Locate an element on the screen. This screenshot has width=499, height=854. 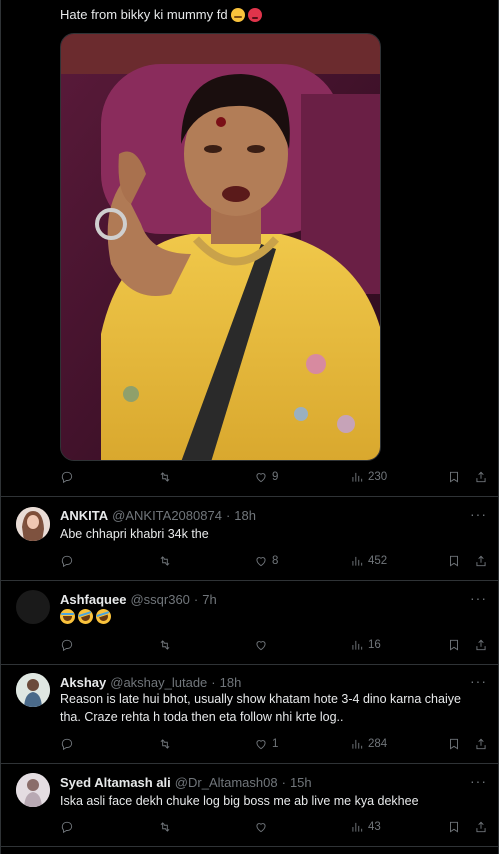
display-name: Syed Altamash ali is located at coordinates (115, 782).